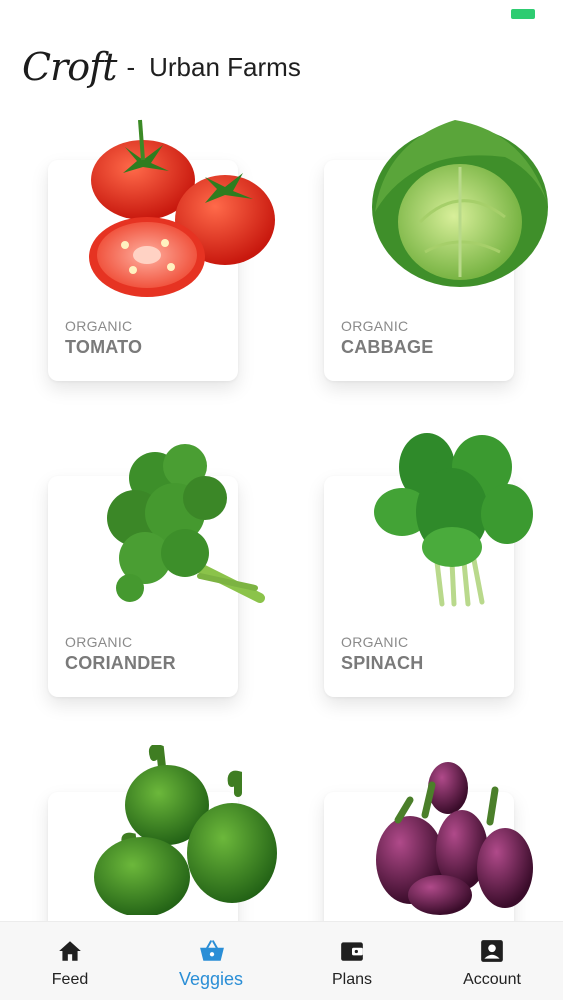  Describe the element at coordinates (460, 203) in the screenshot. I see `cabbage-image` at that location.